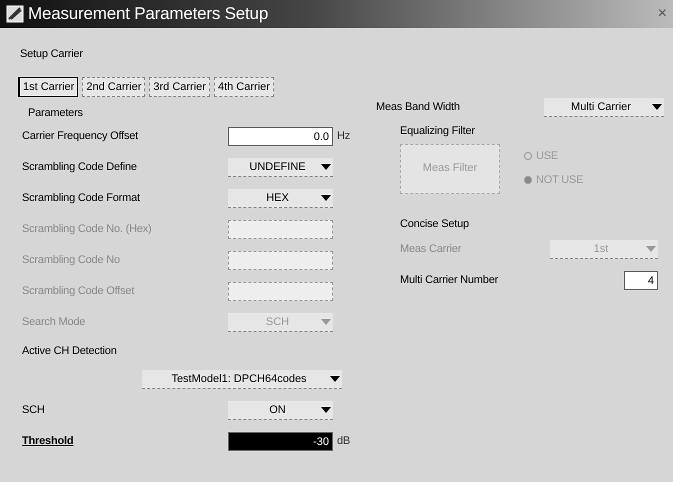 The image size is (673, 482). Describe the element at coordinates (343, 442) in the screenshot. I see `unit-label: dB` at that location.